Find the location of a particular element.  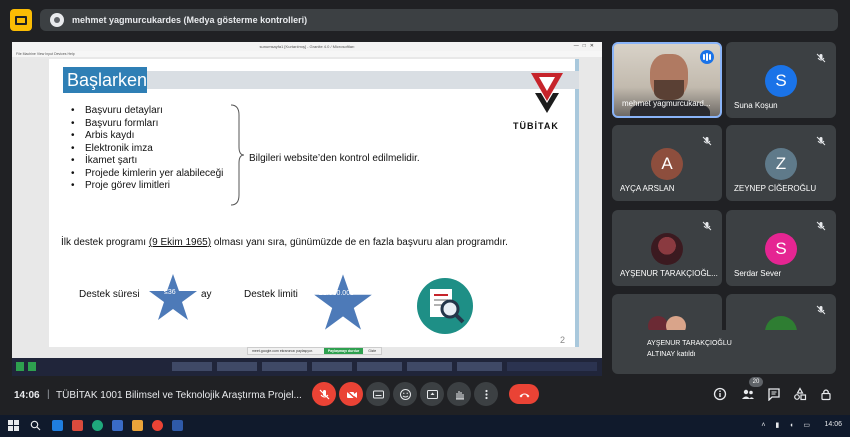

camera-toggle-button is located at coordinates (351, 394).